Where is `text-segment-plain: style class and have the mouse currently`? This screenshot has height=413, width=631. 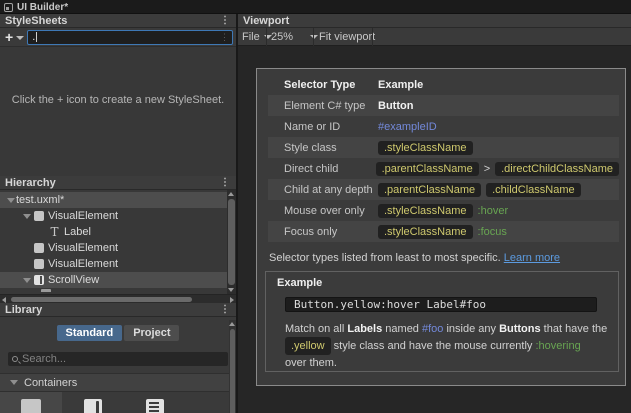
text-segment-plain: style class and have the mouse currently is located at coordinates (433, 346).